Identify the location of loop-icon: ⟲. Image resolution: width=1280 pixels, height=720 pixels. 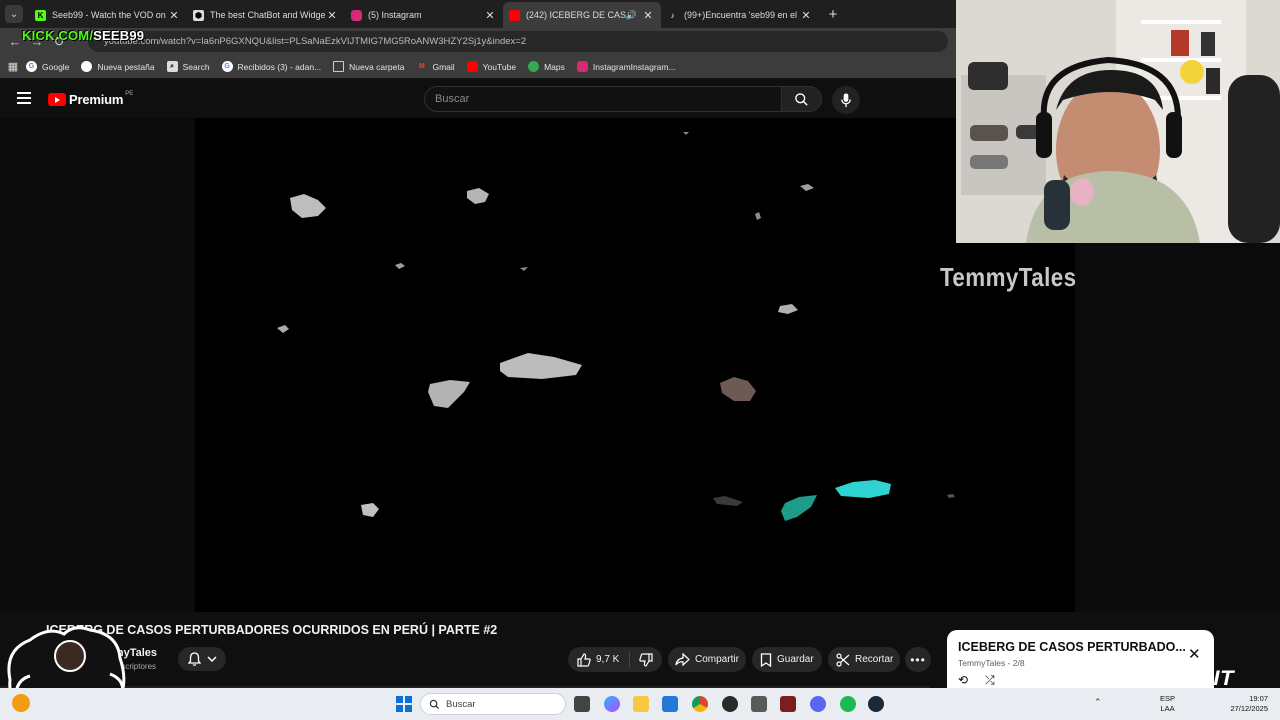
(963, 680).